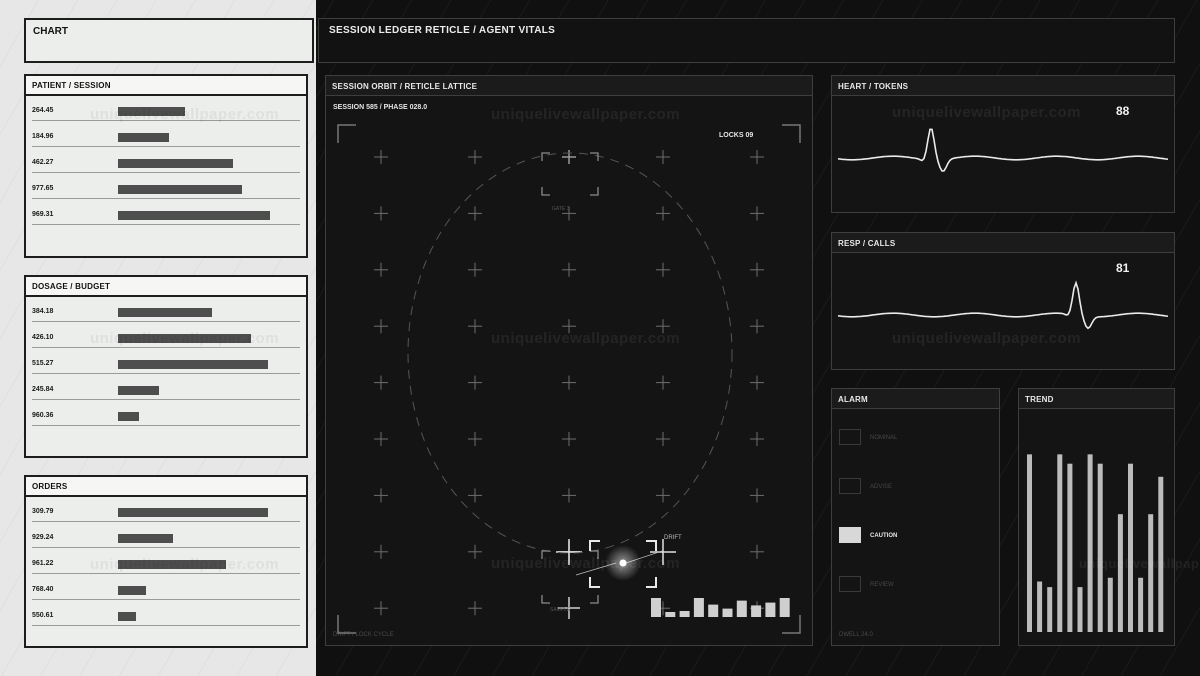 Image resolution: width=1200 pixels, height=676 pixels. What do you see at coordinates (884, 438) in the screenshot?
I see `alarm-label: NOMINAL` at bounding box center [884, 438].